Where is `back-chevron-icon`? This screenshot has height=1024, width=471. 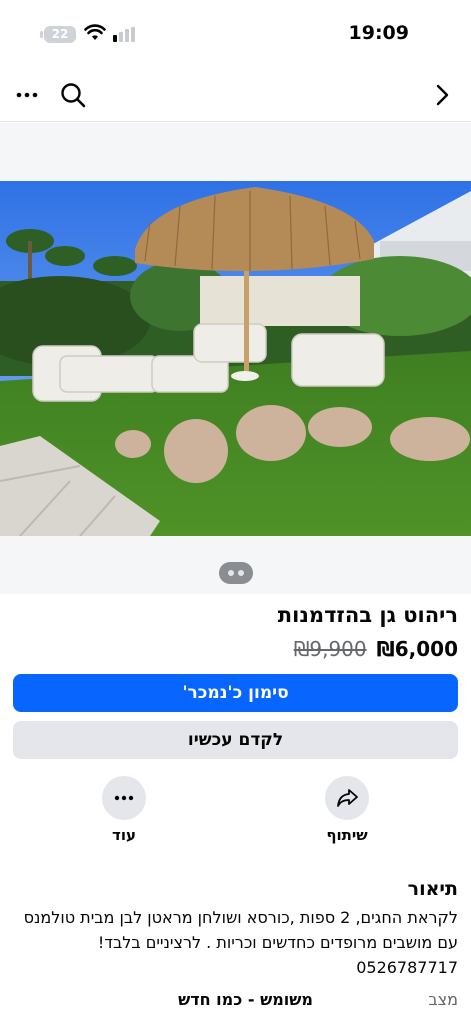
back-chevron-icon is located at coordinates (442, 95).